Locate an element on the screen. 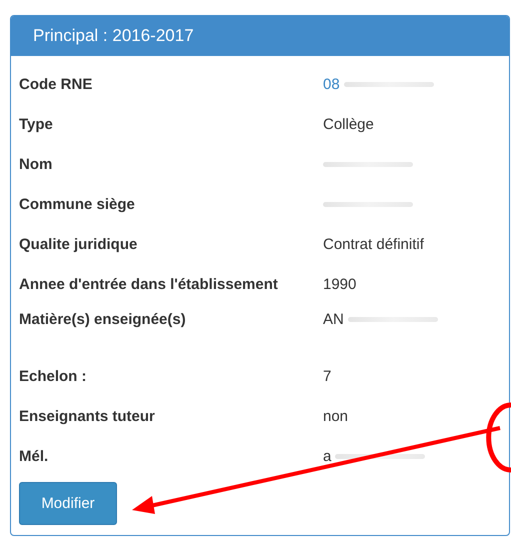 The image size is (511, 539). field-label: Qualite juridique is located at coordinates (78, 244).